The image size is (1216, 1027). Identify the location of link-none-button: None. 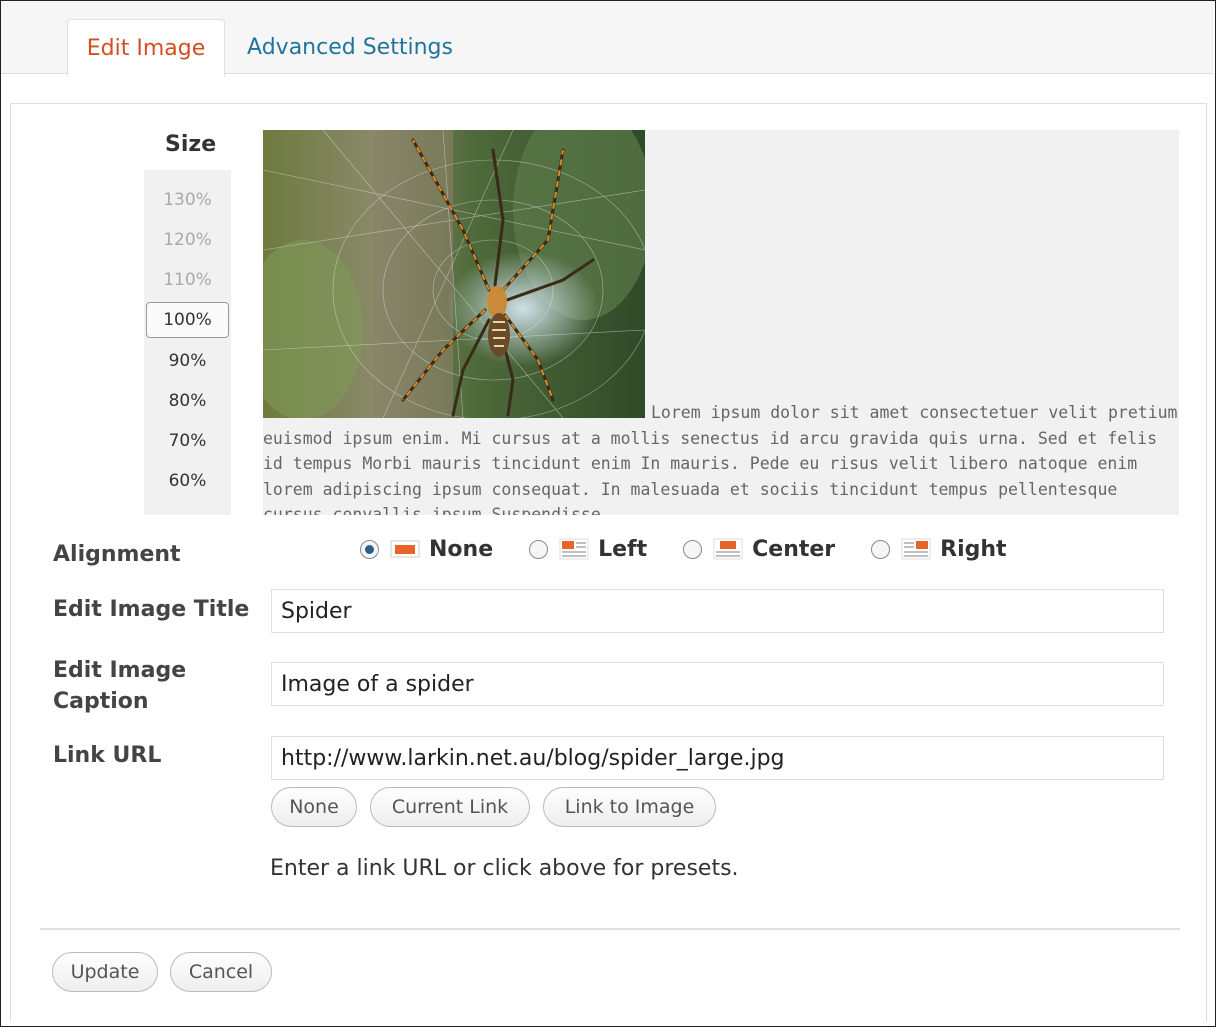
(314, 807).